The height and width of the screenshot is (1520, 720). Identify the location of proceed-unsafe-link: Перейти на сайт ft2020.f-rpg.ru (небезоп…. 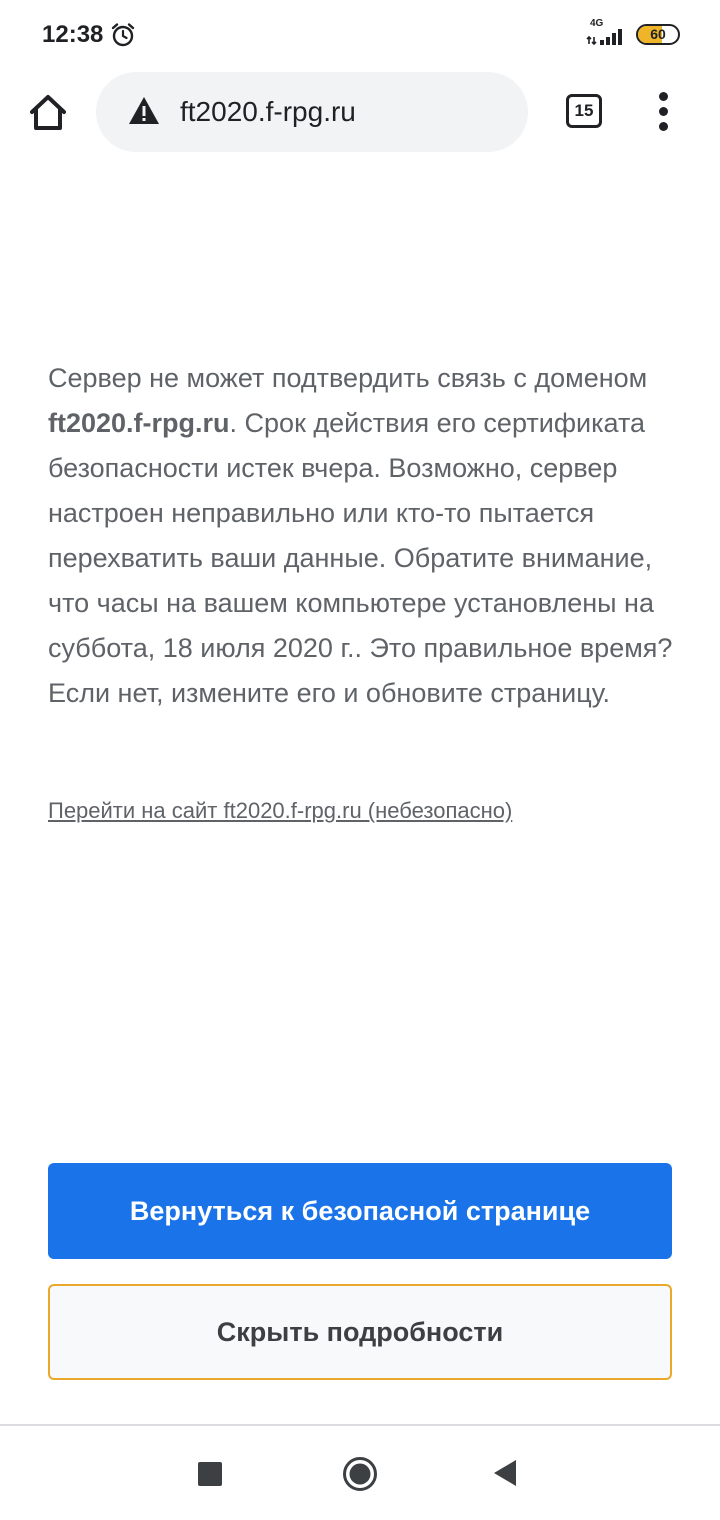
(280, 811).